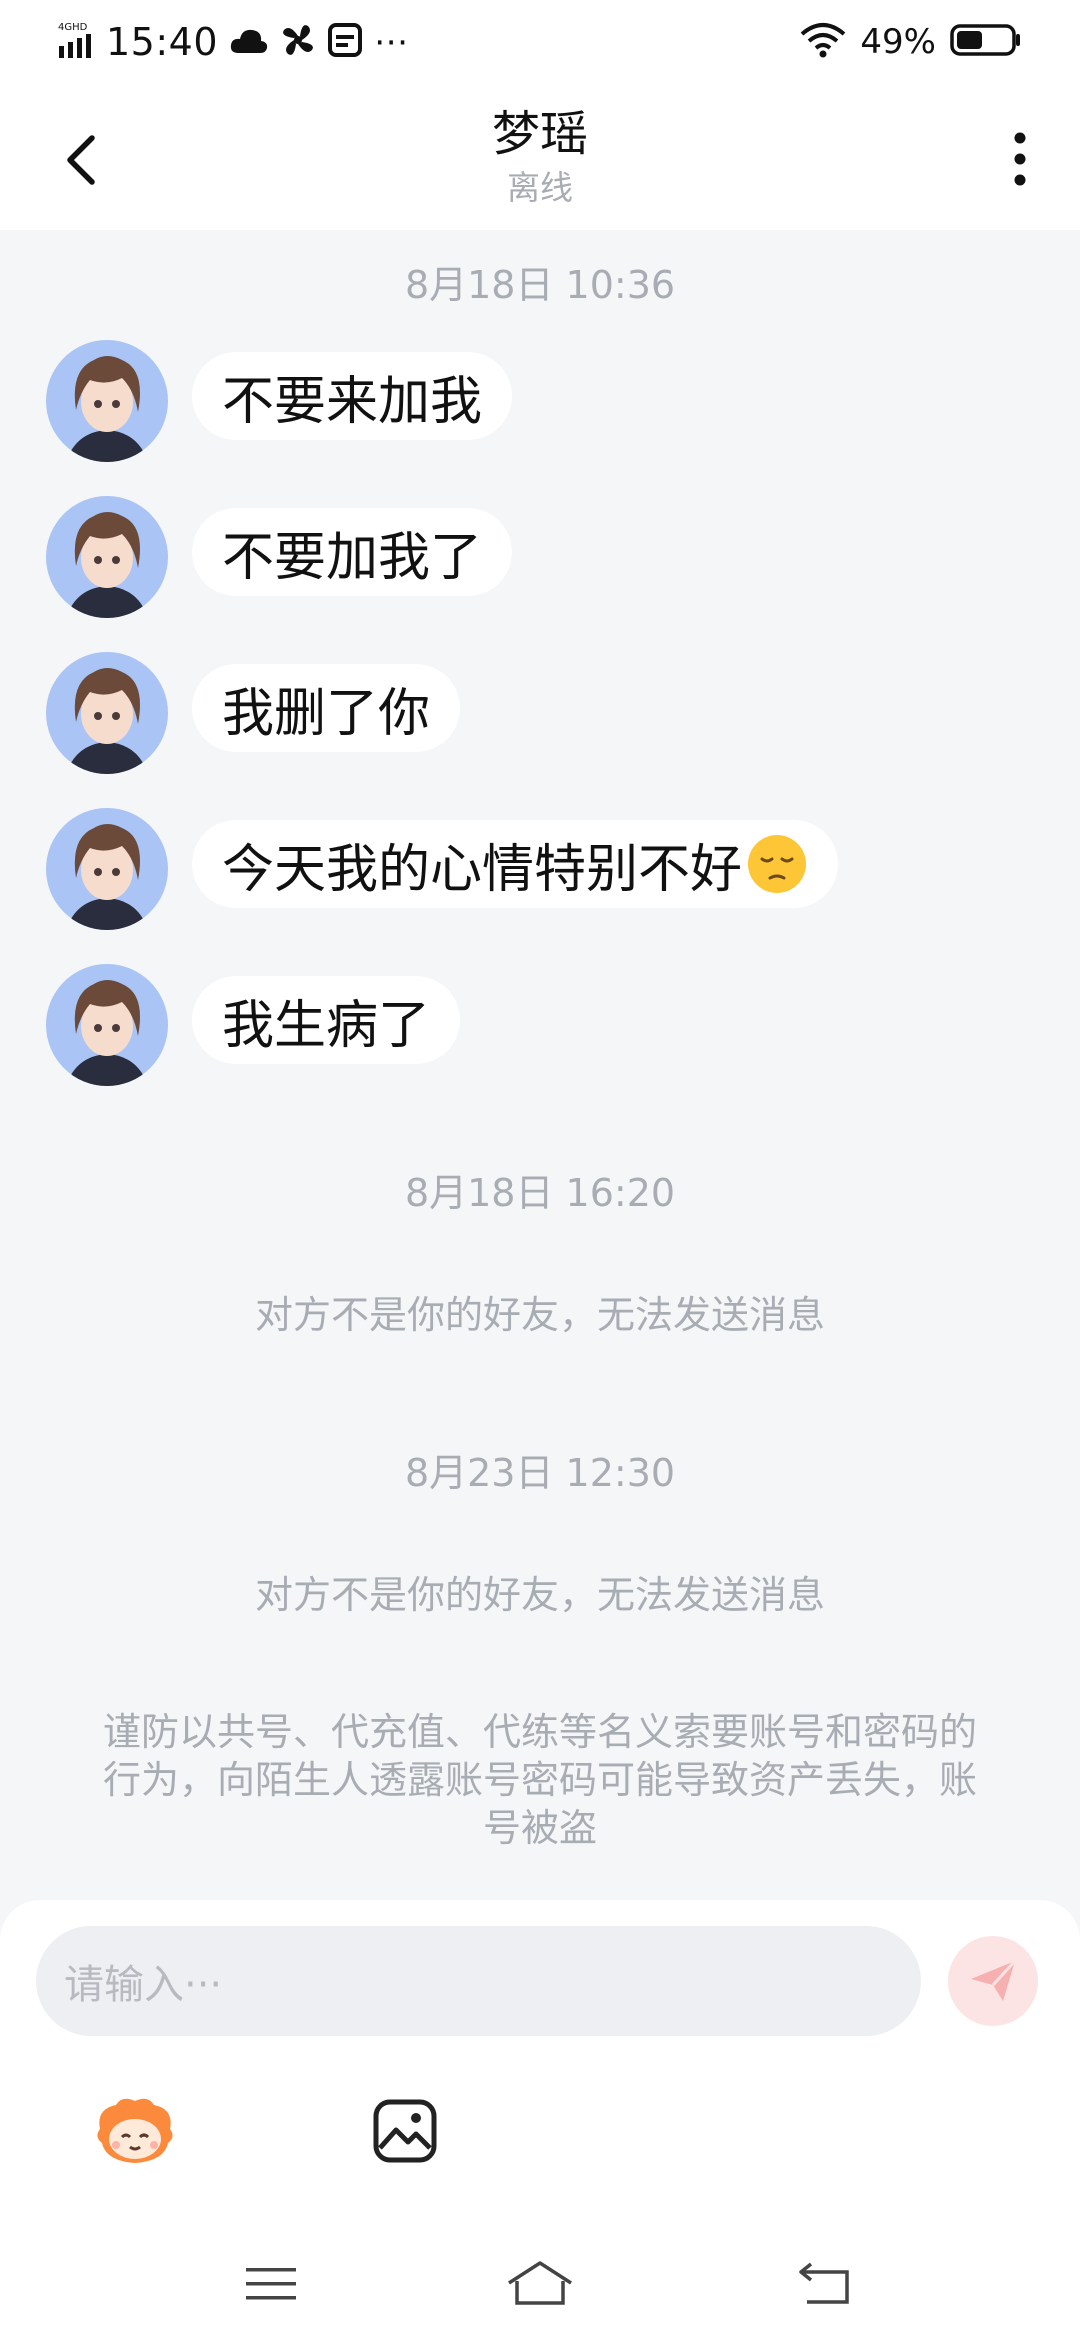 The width and height of the screenshot is (1080, 2340). I want to click on image-icon, so click(405, 2131).